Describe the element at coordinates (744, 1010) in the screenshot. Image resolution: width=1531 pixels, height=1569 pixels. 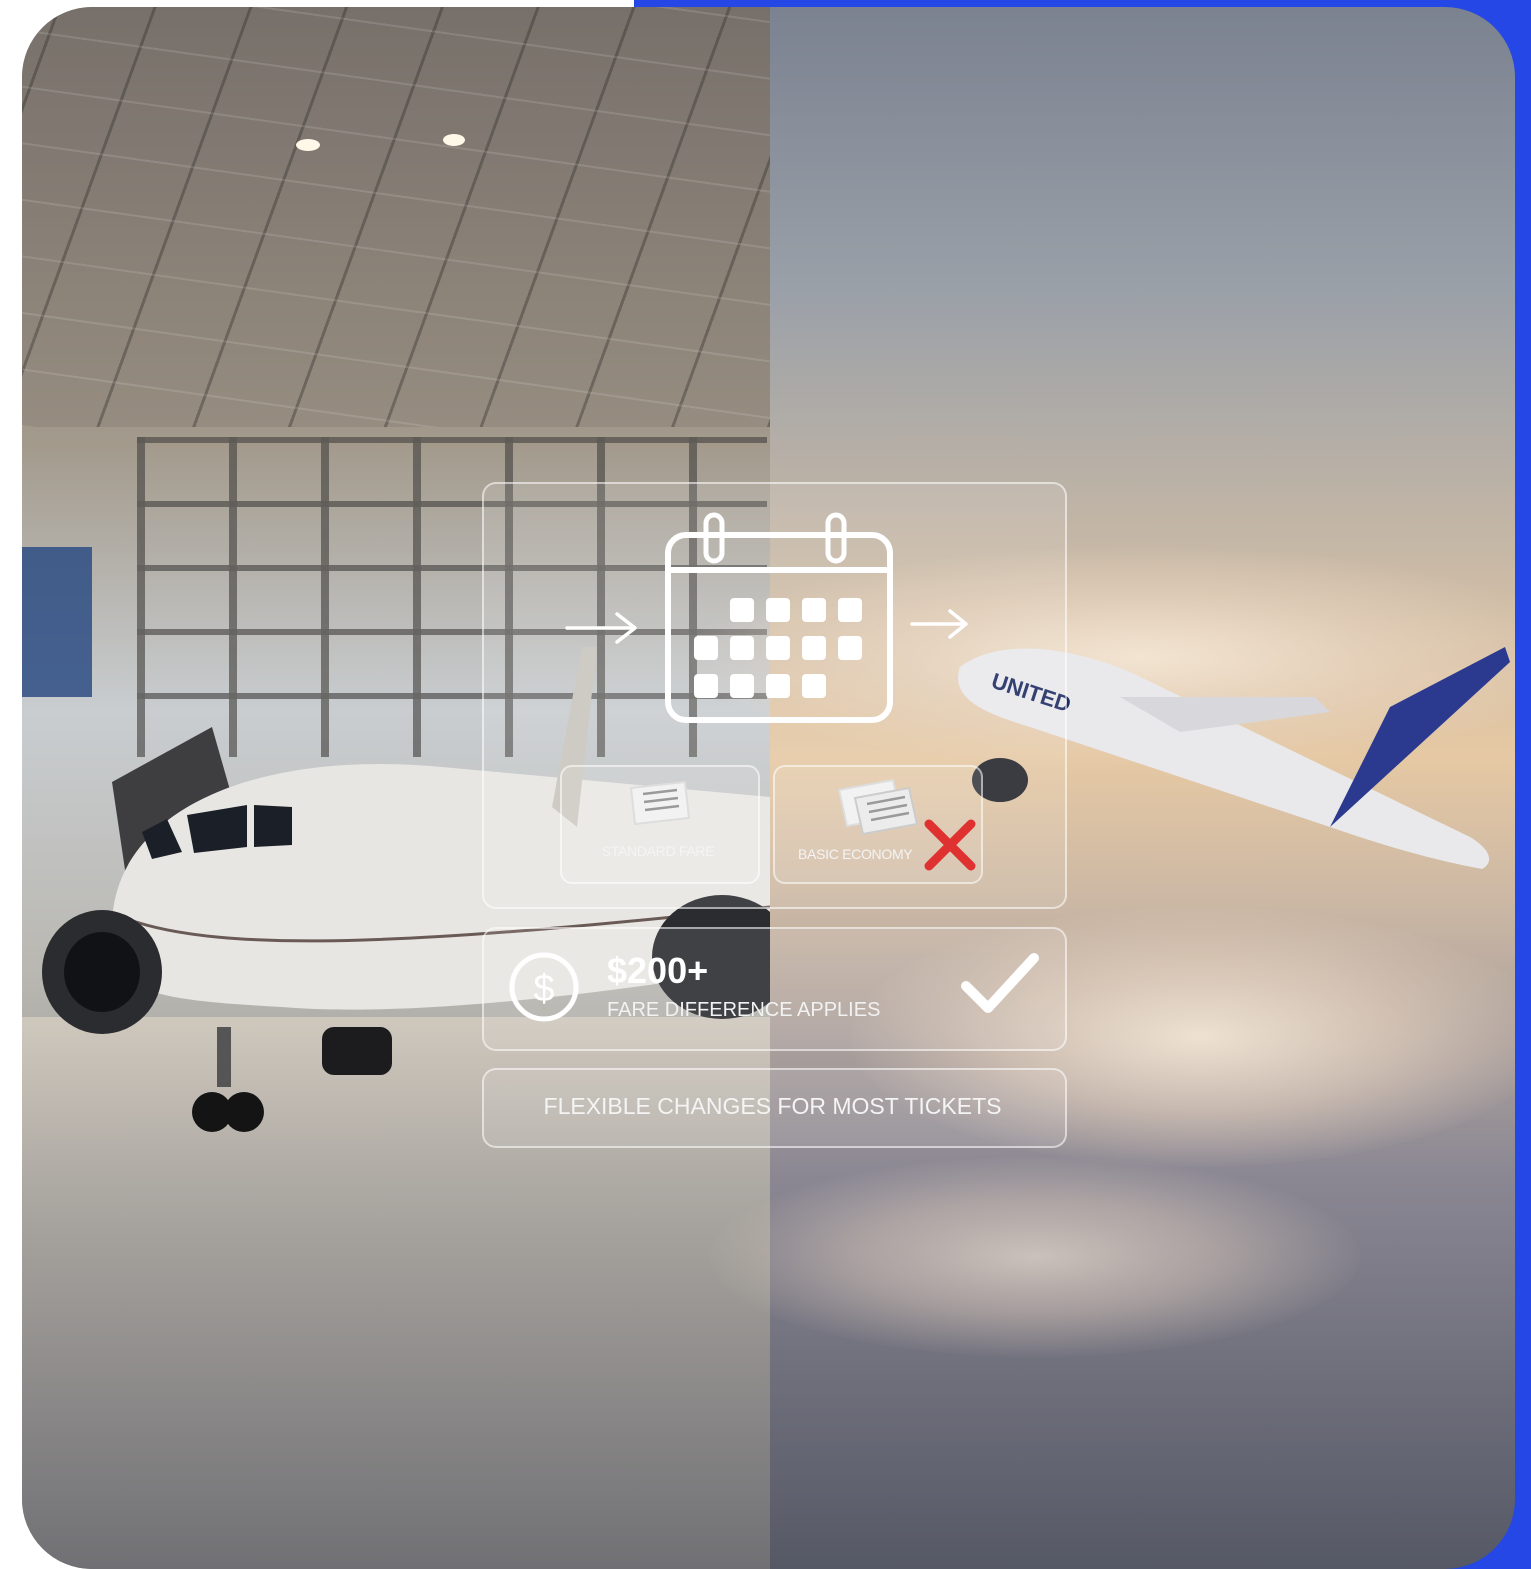
I see `fare-difference-label: FARE DIFFERENCE APPLIES` at that location.